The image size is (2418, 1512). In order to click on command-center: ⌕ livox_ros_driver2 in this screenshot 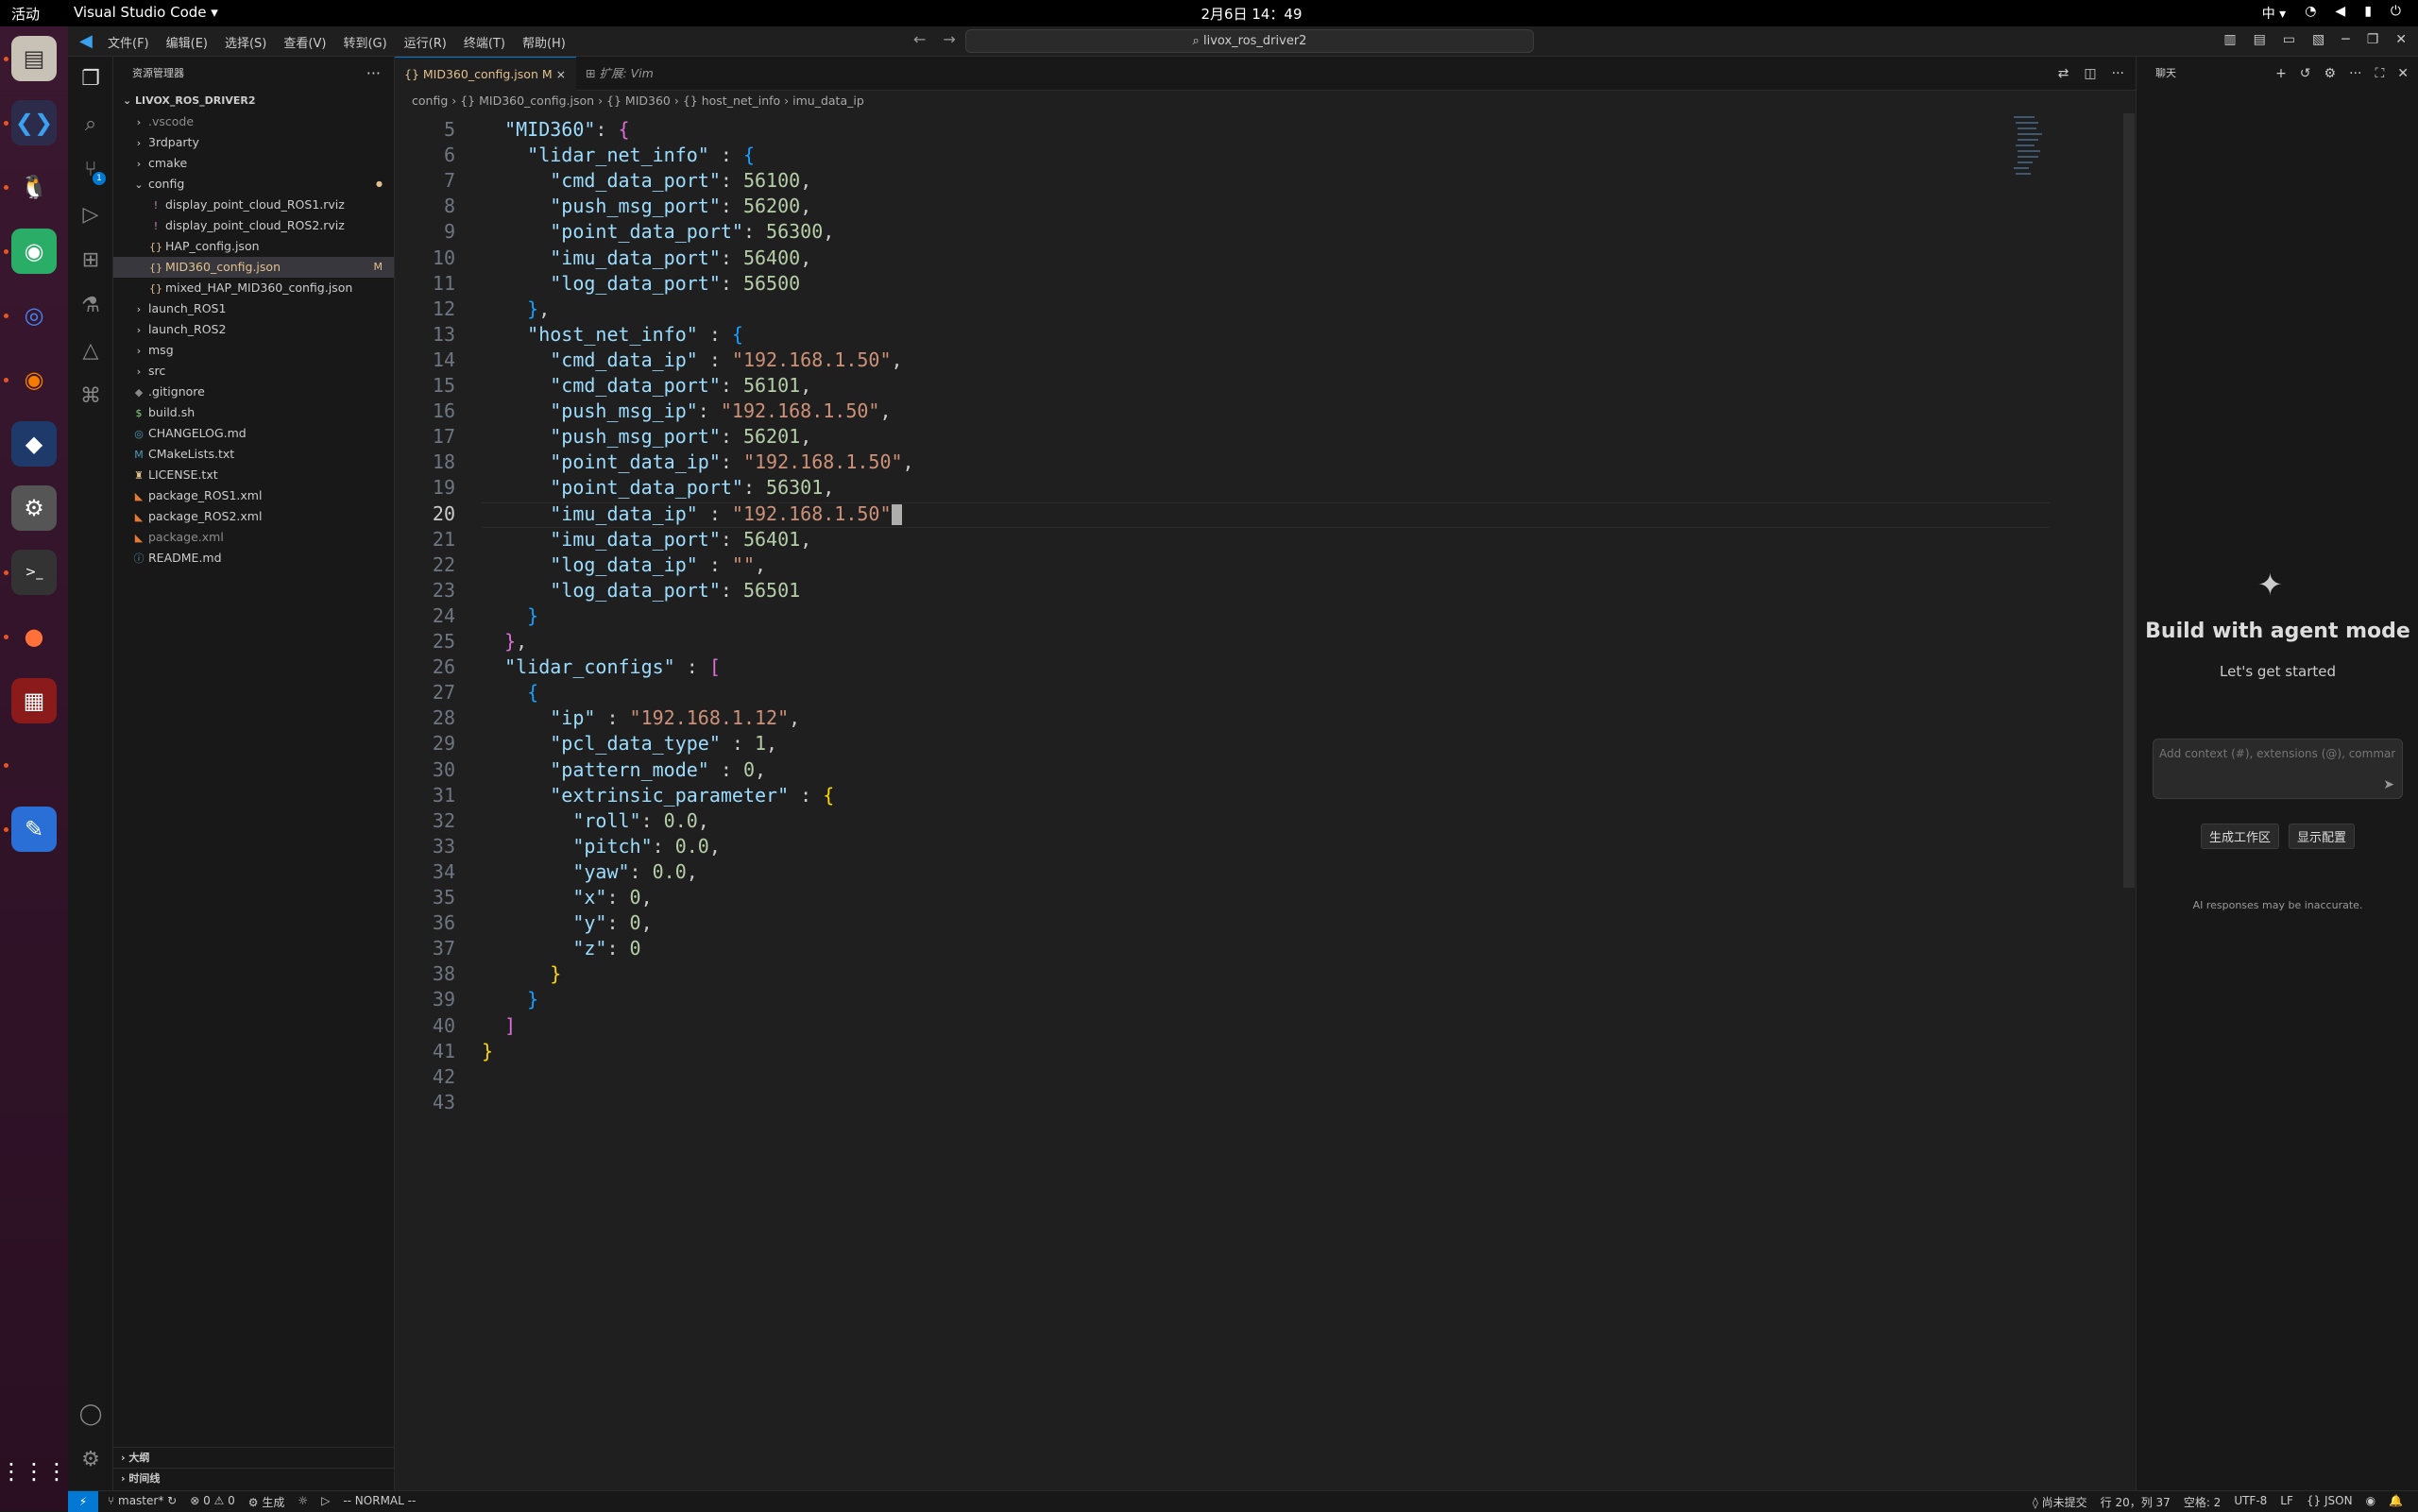, I will do `click(1249, 41)`.